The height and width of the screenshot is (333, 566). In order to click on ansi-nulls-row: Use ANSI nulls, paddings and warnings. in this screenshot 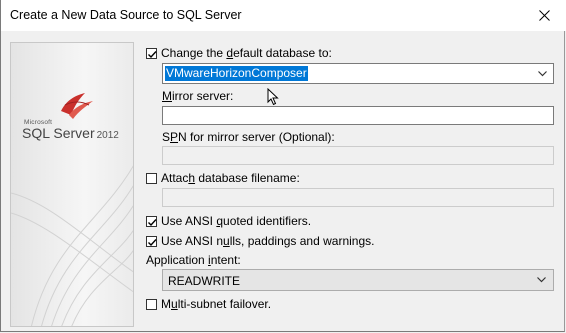, I will do `click(260, 241)`.